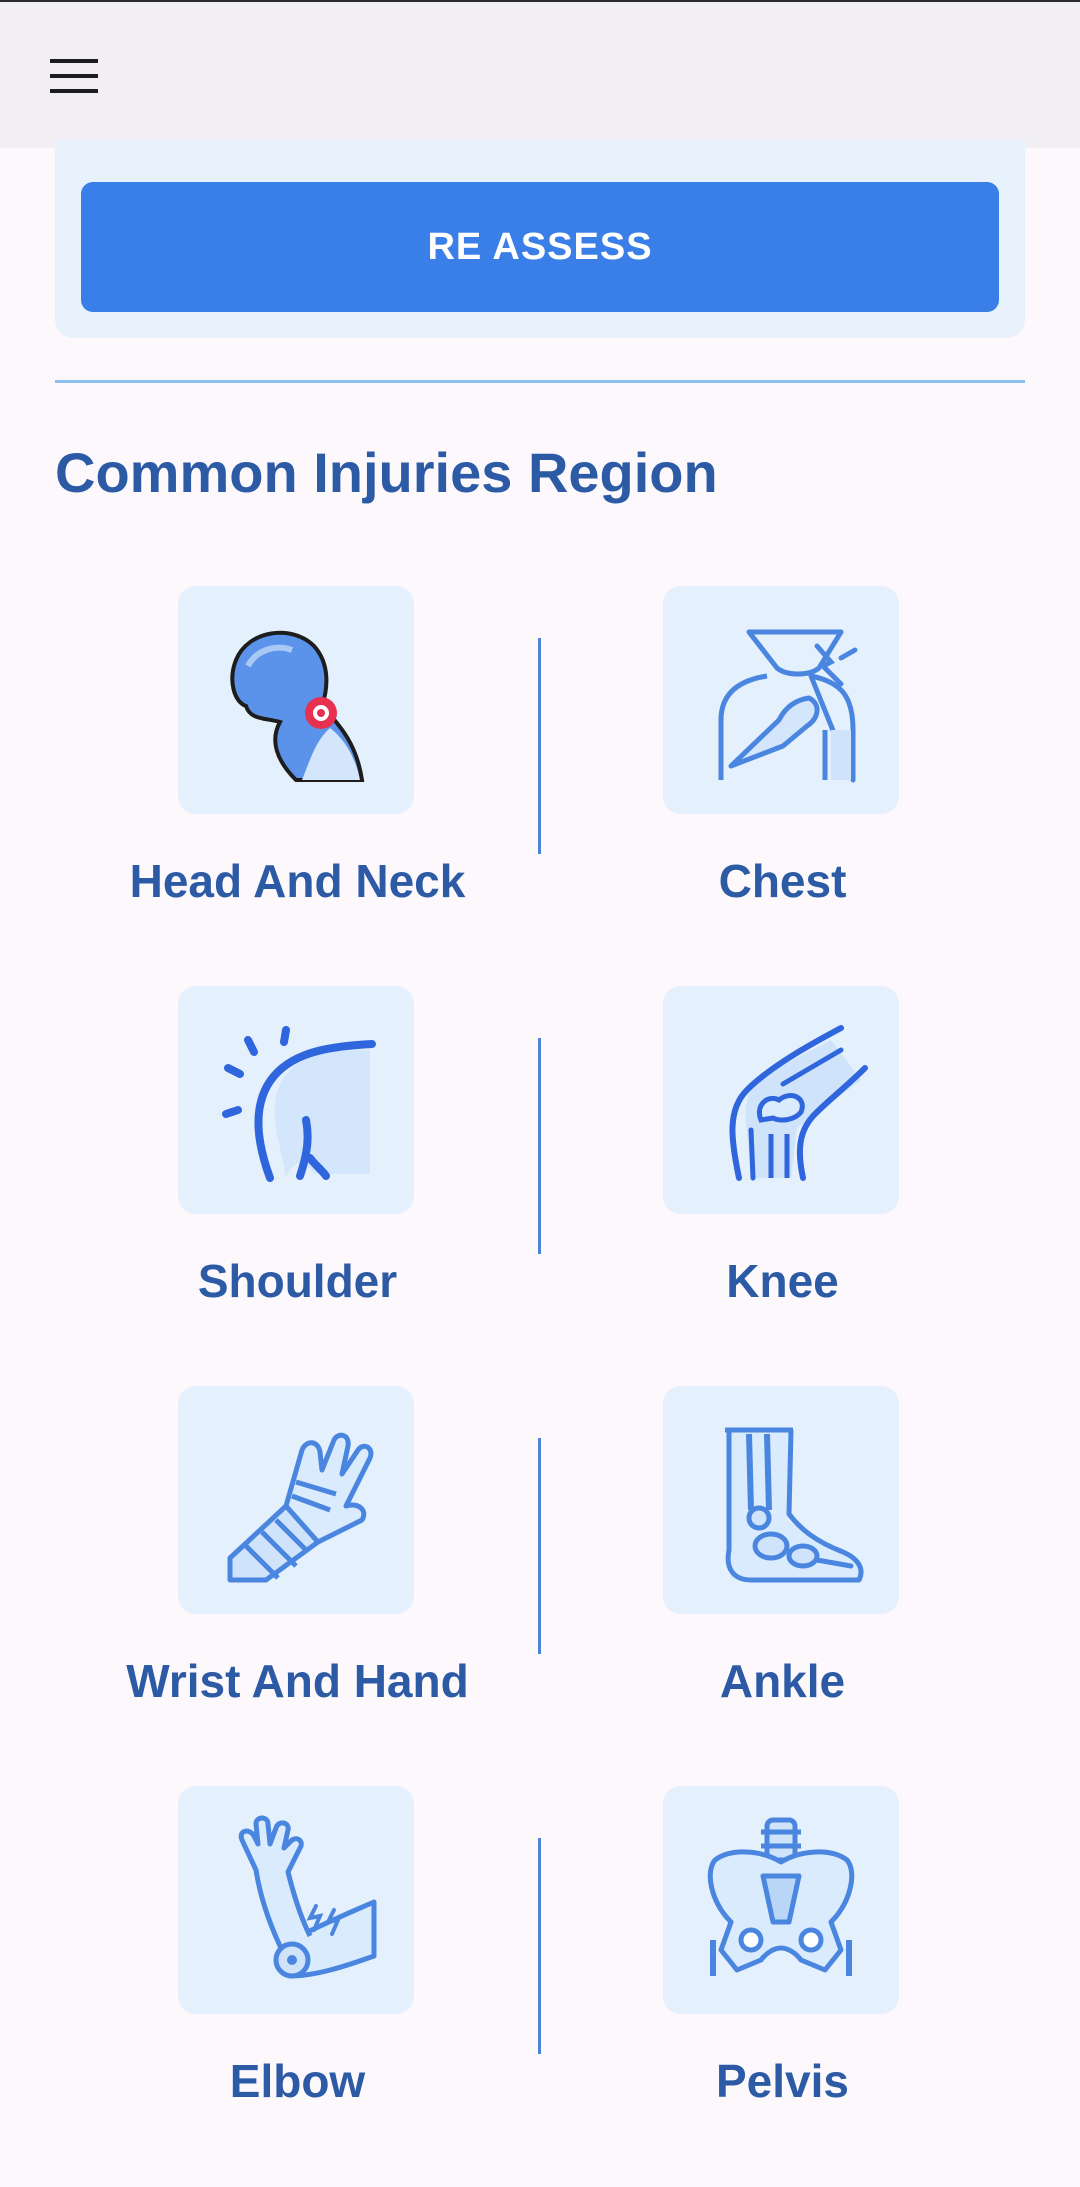  Describe the element at coordinates (782, 1281) in the screenshot. I see `region-label: Knee` at that location.